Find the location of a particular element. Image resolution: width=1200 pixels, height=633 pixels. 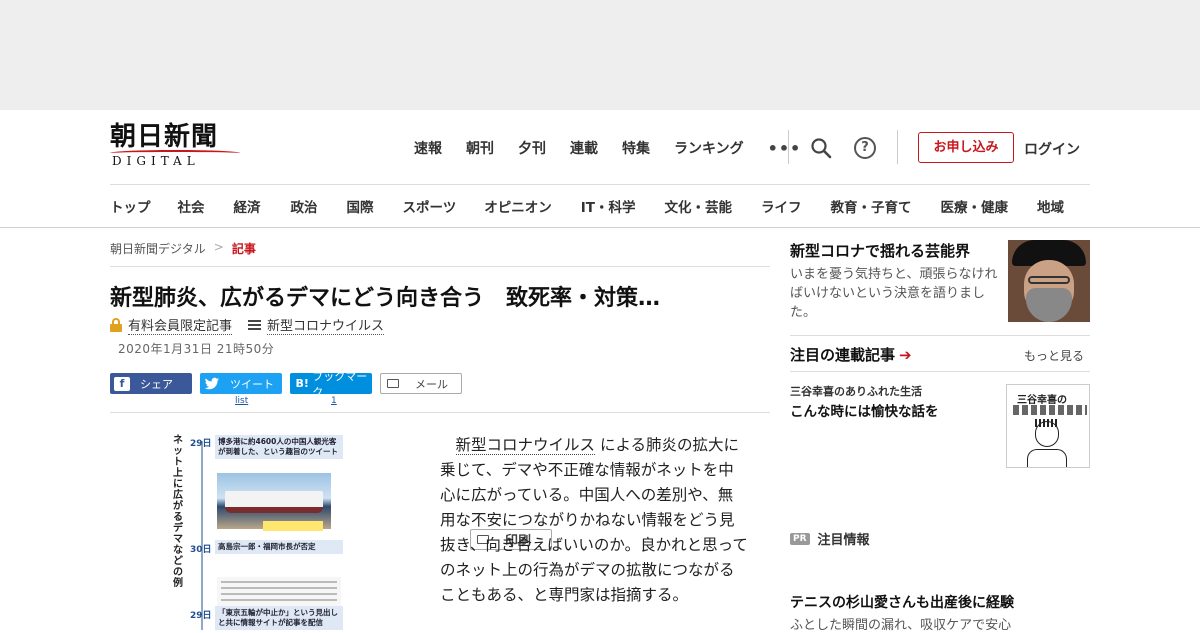

lock-icon is located at coordinates (116, 325).